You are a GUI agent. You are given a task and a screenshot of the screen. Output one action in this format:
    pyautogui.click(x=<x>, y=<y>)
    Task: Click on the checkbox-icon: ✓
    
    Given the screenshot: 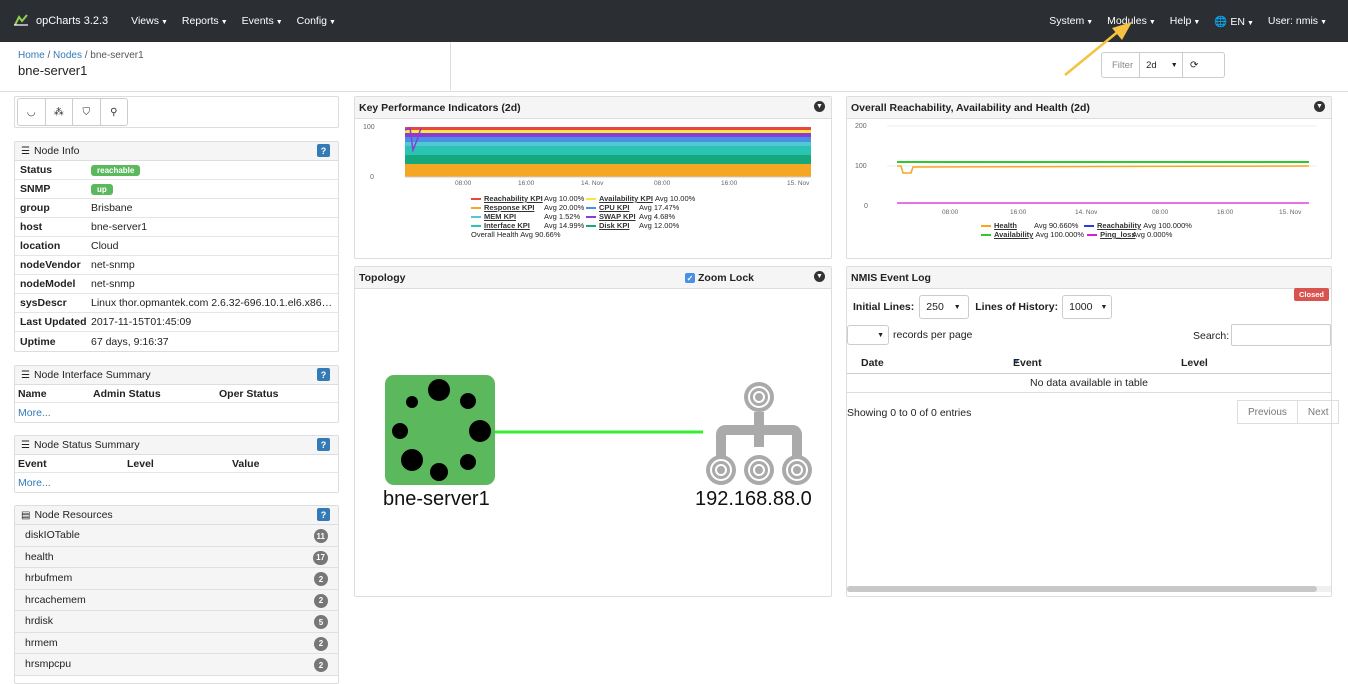 What is the action you would take?
    pyautogui.click(x=690, y=278)
    